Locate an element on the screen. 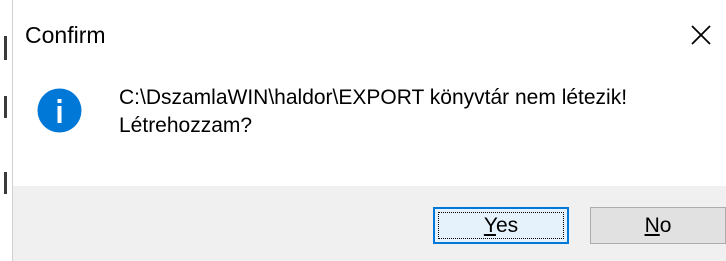 The height and width of the screenshot is (261, 726). close-button is located at coordinates (701, 35).